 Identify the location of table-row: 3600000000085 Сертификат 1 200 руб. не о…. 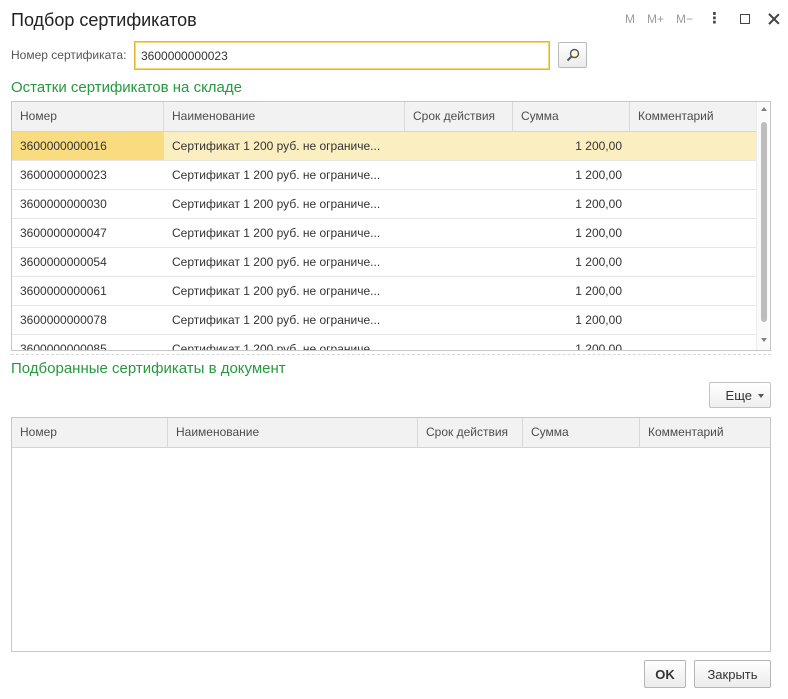
(391, 343).